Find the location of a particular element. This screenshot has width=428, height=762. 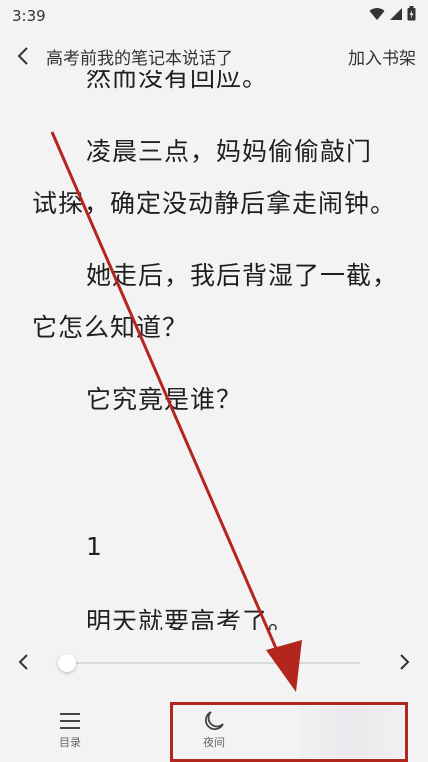

paragraph-line: 它怎么知道？ is located at coordinates (110, 327).